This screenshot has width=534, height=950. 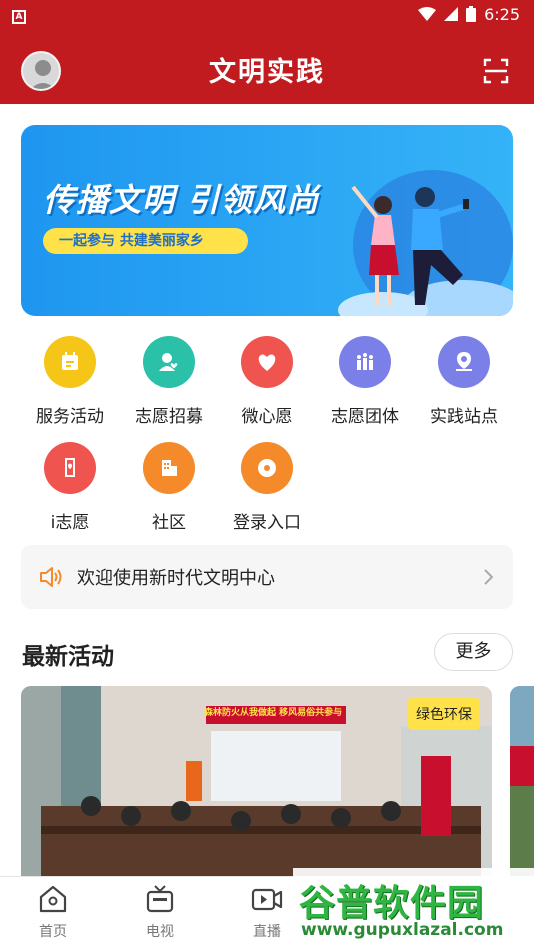 I want to click on watermark-logo-text: 谷普软件园, so click(x=392, y=903).